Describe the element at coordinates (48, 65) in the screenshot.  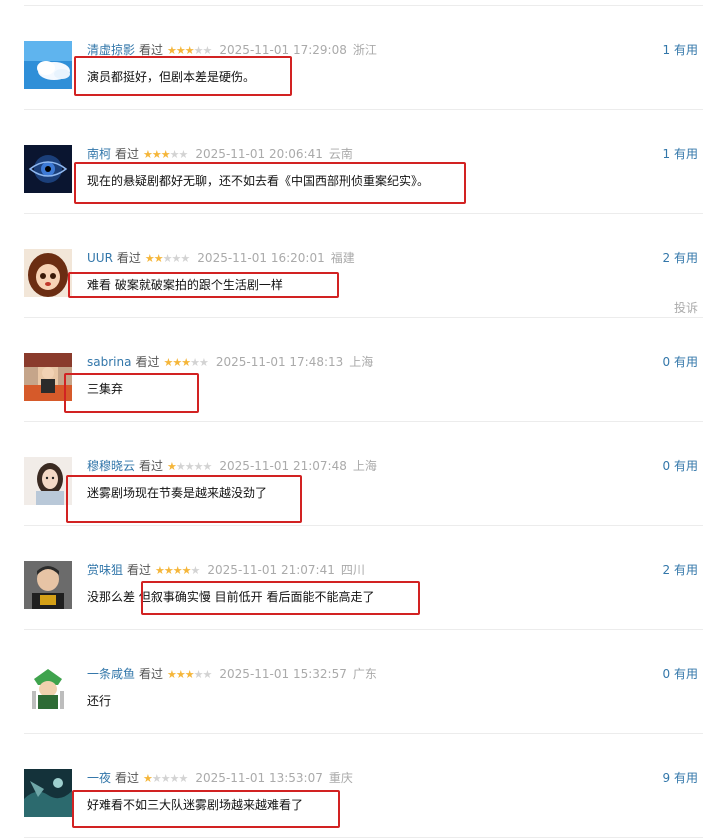
I see `sky-cloud-avatar` at that location.